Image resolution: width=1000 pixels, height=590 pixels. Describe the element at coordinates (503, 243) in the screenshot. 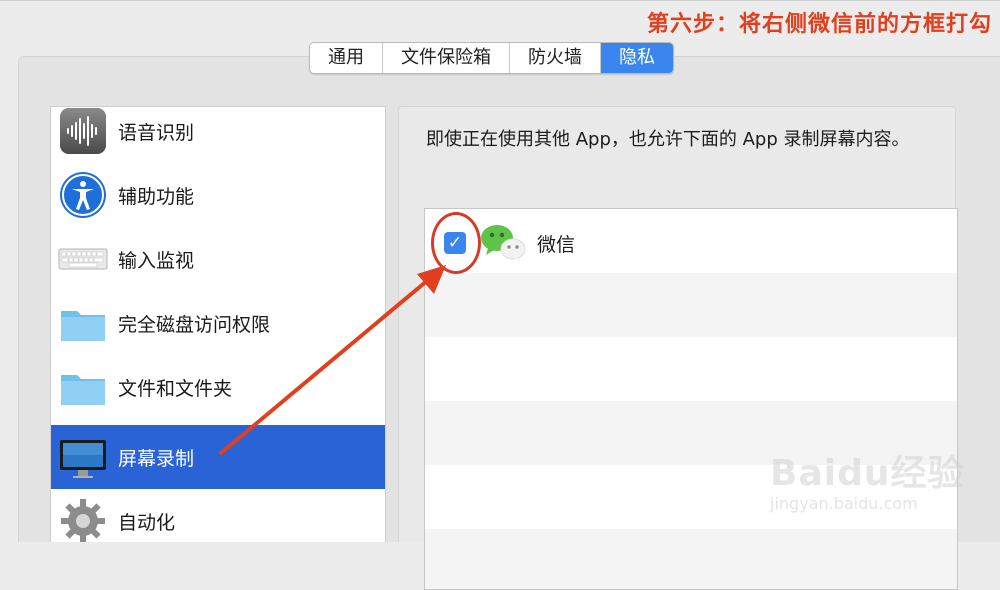

I see `wechat-icon` at that location.